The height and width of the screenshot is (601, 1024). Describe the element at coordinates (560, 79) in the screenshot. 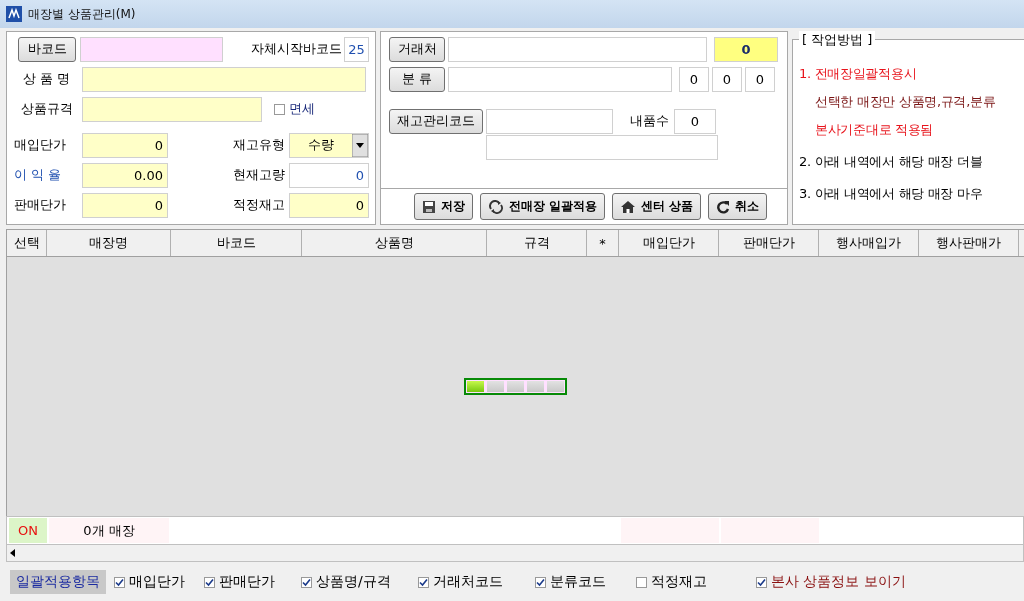

I see `category-field` at that location.